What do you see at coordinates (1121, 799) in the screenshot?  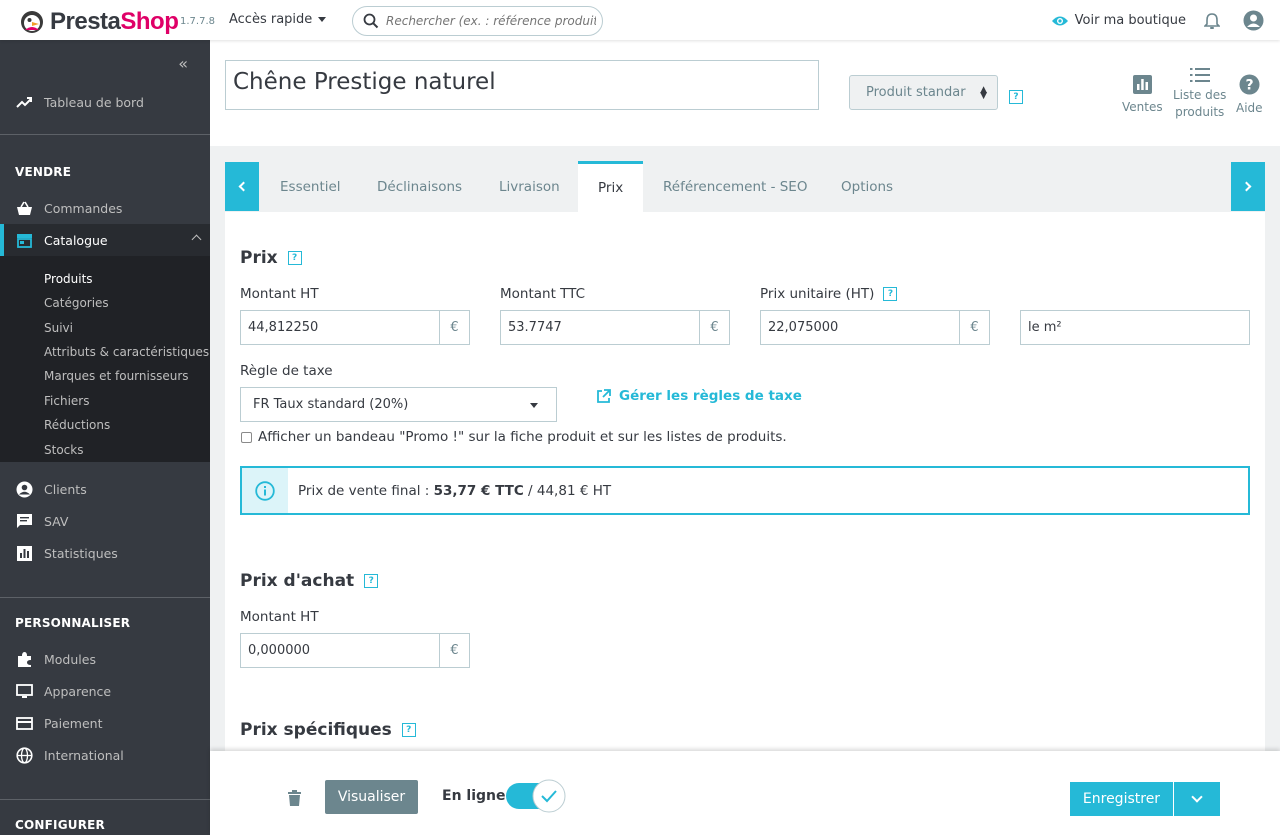 I see `save-button: Enregistrer` at bounding box center [1121, 799].